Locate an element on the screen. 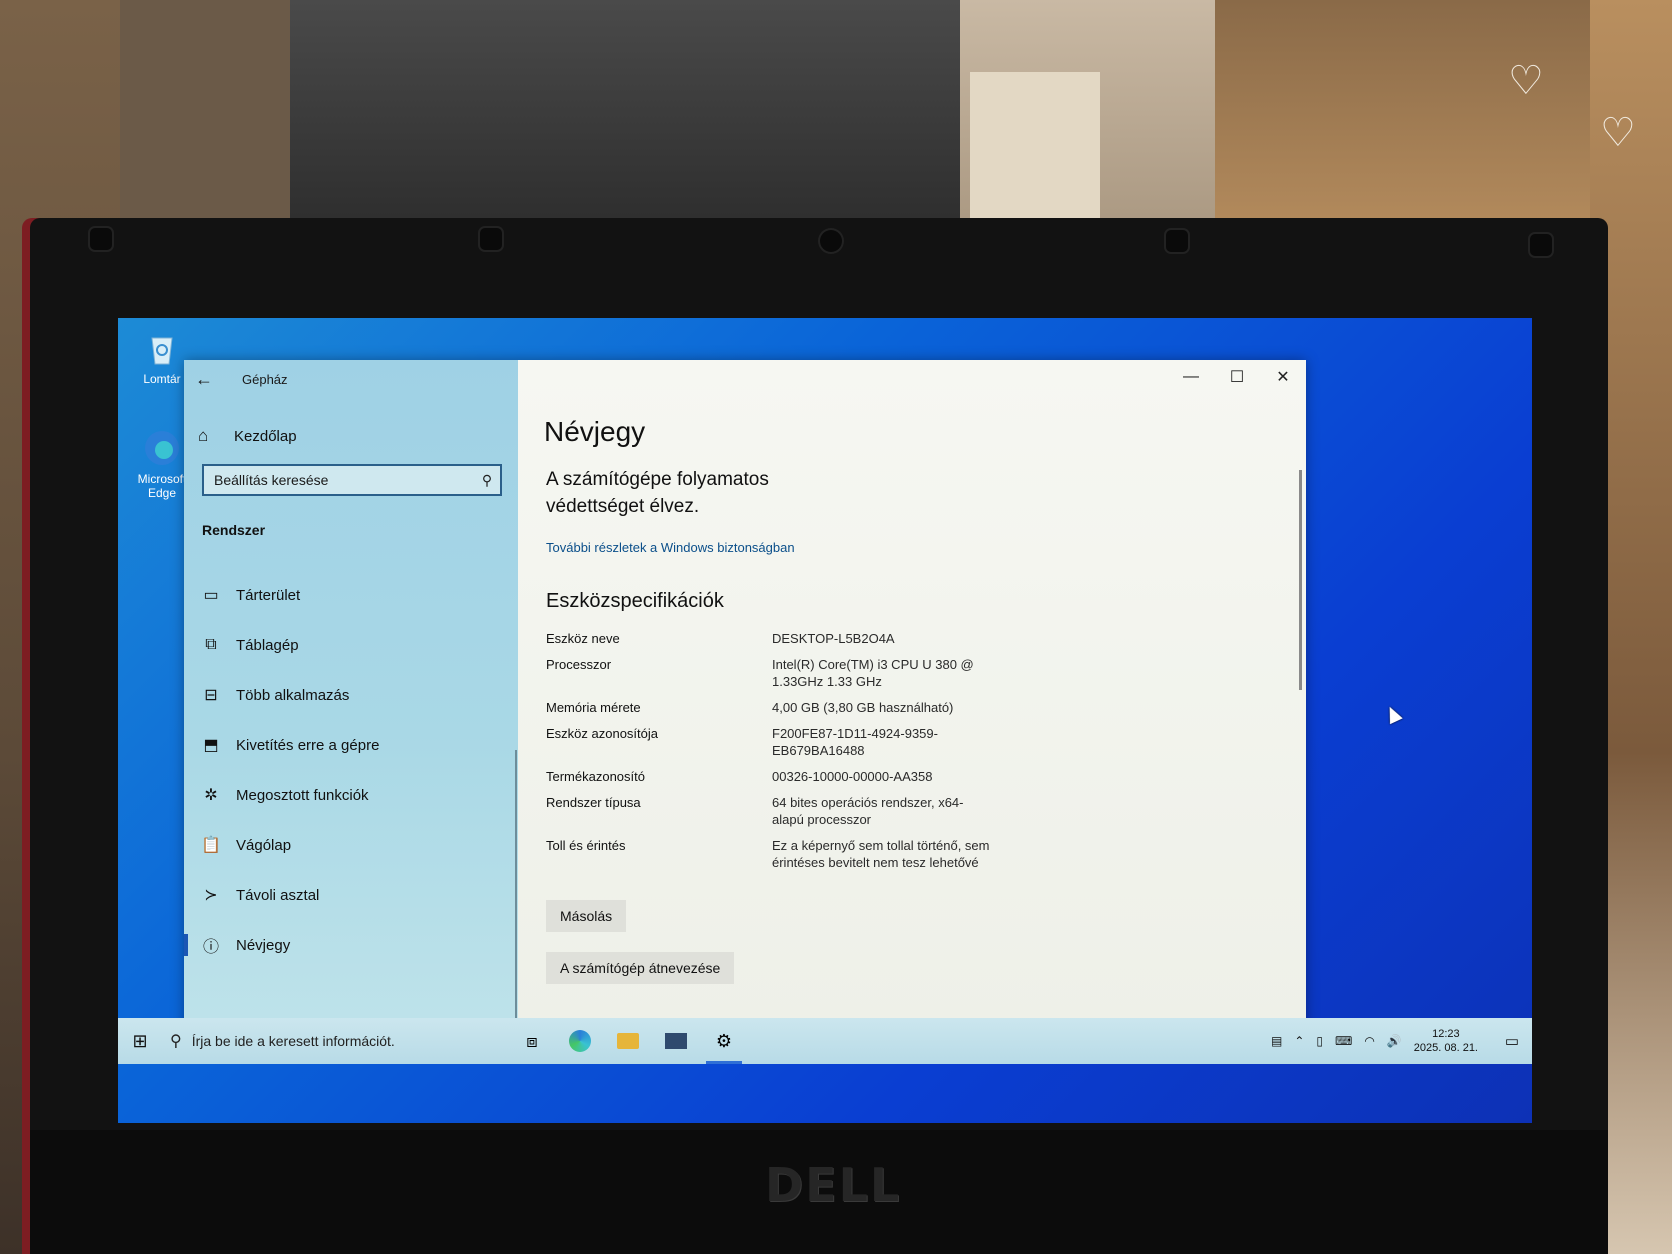 The height and width of the screenshot is (1254, 1672). spec-row: Eszköz neve DESKTOP-L5B2O4A is located at coordinates (776, 638).